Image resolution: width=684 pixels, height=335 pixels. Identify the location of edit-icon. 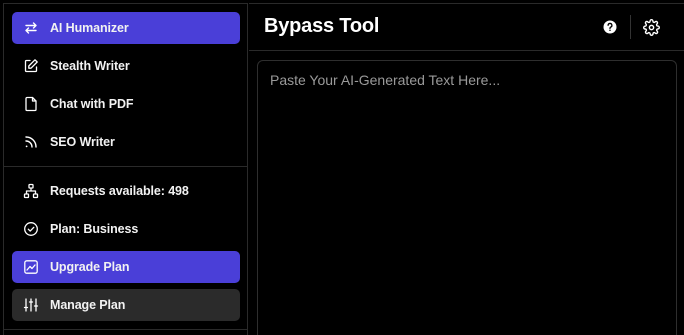
(31, 66).